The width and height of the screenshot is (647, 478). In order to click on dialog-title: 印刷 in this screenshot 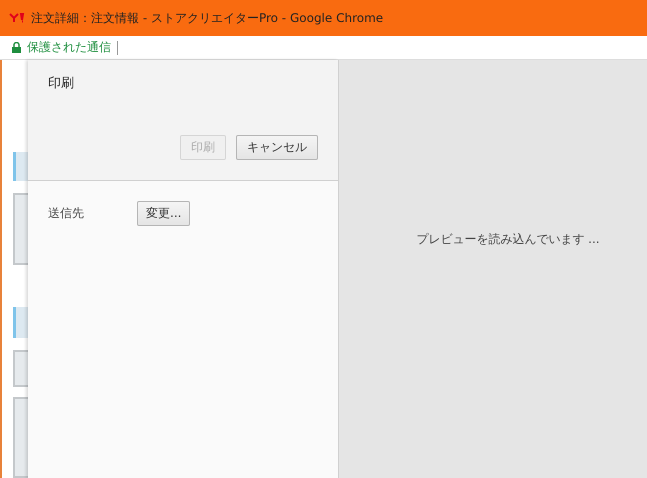, I will do `click(61, 83)`.